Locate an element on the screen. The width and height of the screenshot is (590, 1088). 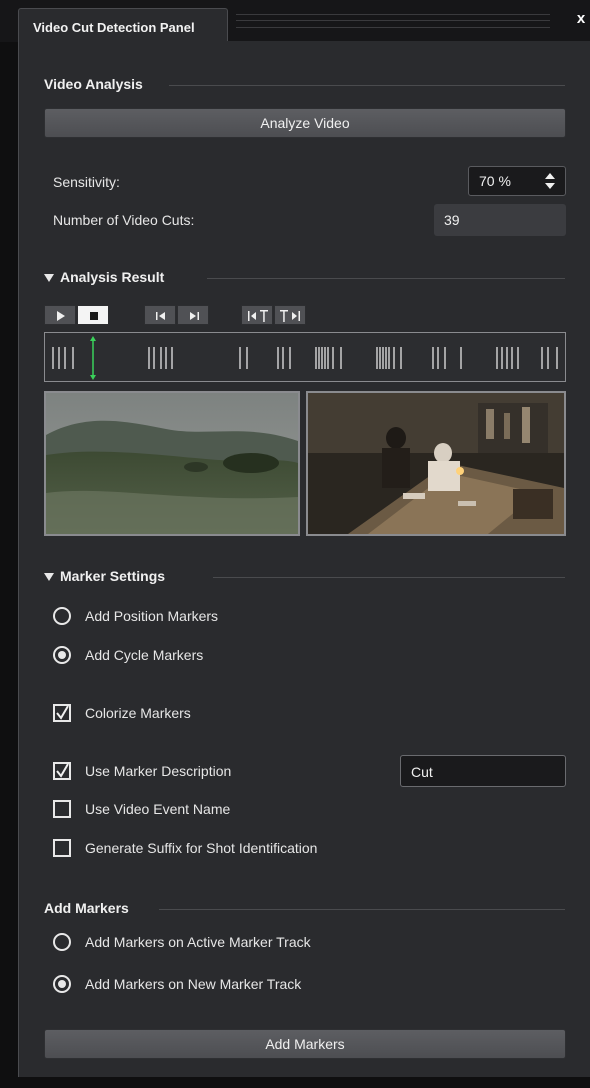
previous-cut-button is located at coordinates (160, 315).